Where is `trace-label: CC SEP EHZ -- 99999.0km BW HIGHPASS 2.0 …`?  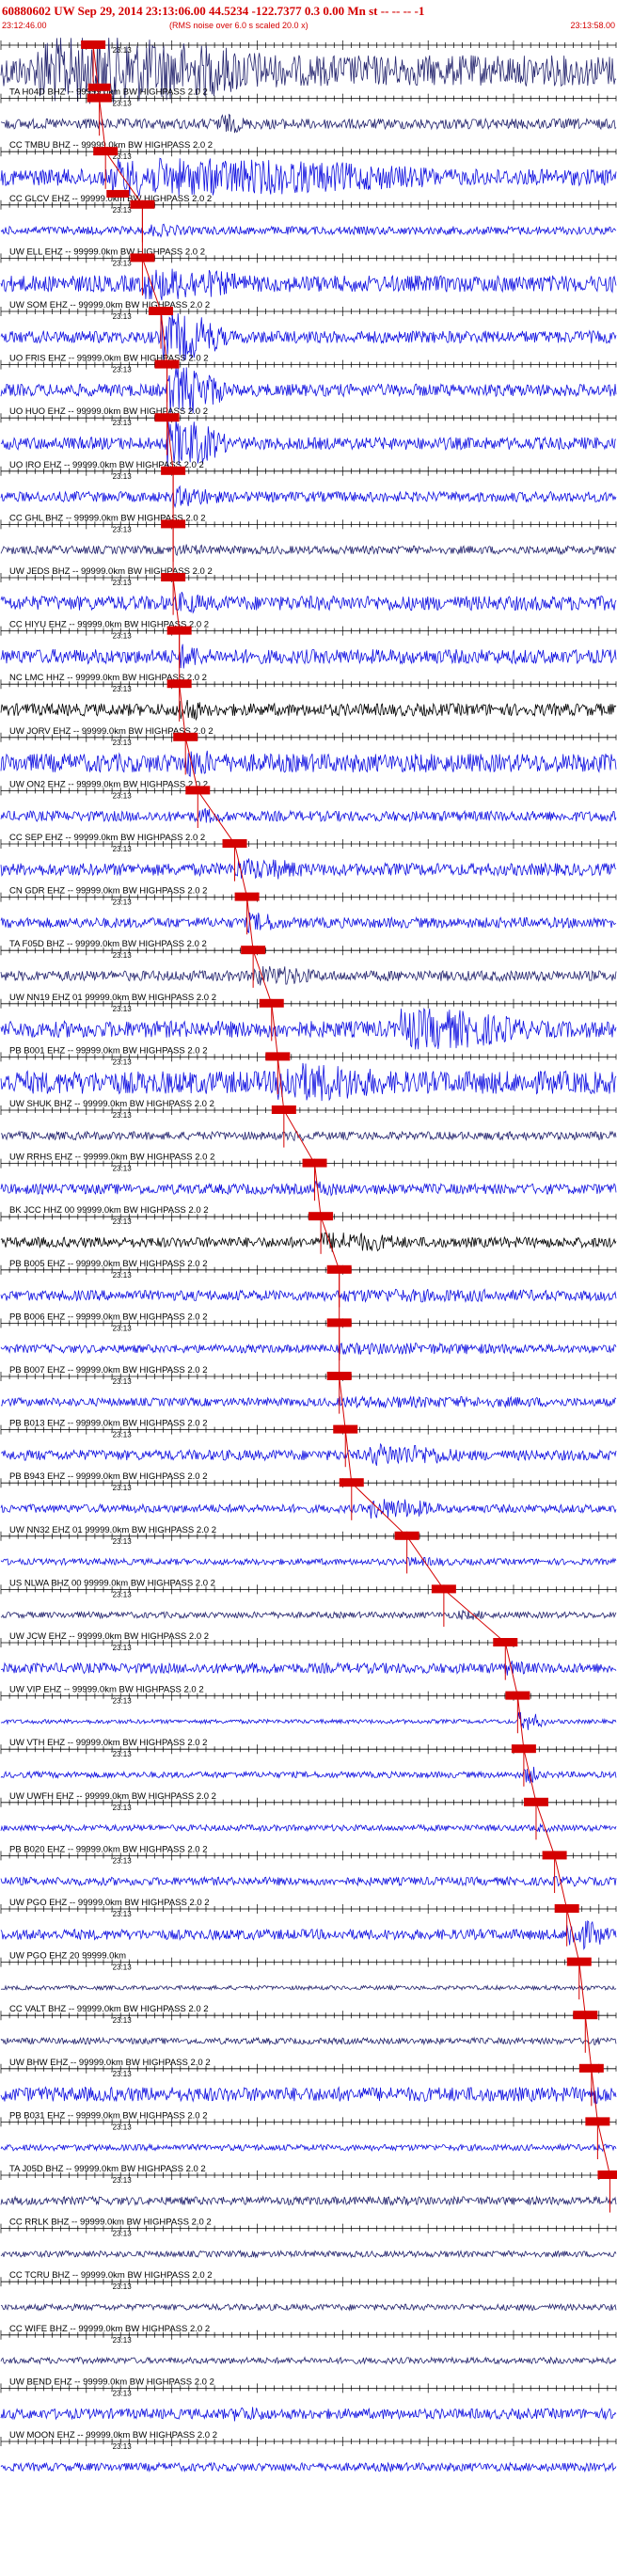
trace-label: CC SEP EHZ -- 99999.0km BW HIGHPASS 2.0 … is located at coordinates (107, 838).